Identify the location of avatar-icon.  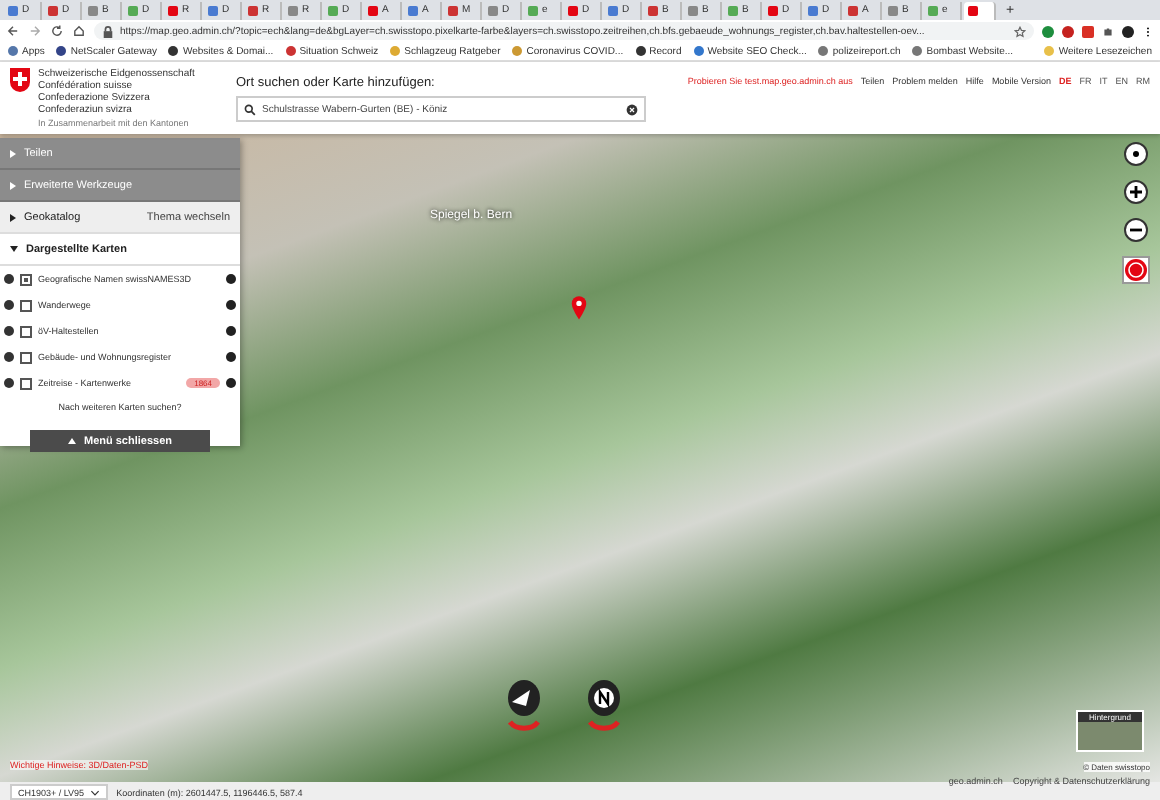
(1128, 31).